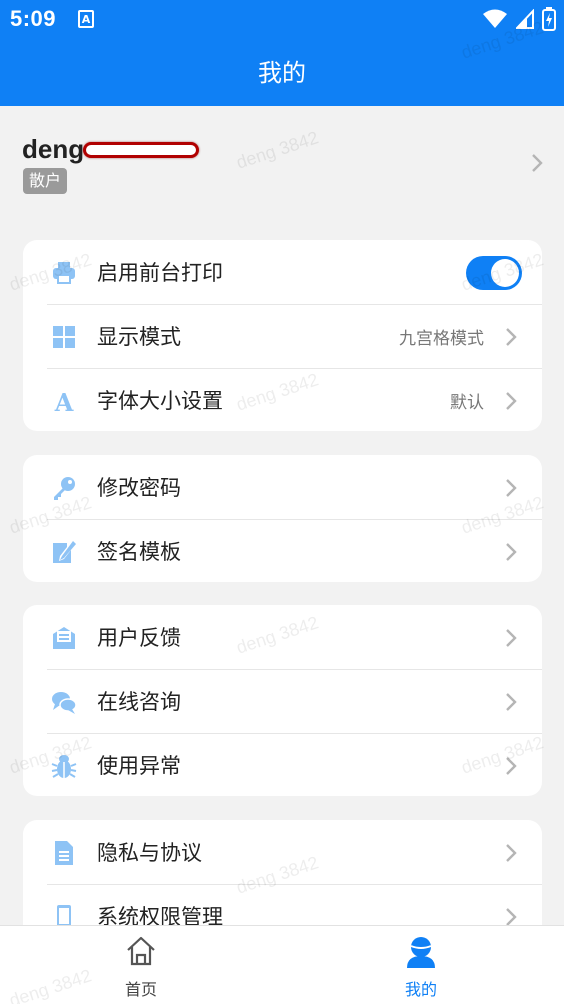 The width and height of the screenshot is (564, 1004). What do you see at coordinates (64, 766) in the screenshot?
I see `bug-icon` at bounding box center [64, 766].